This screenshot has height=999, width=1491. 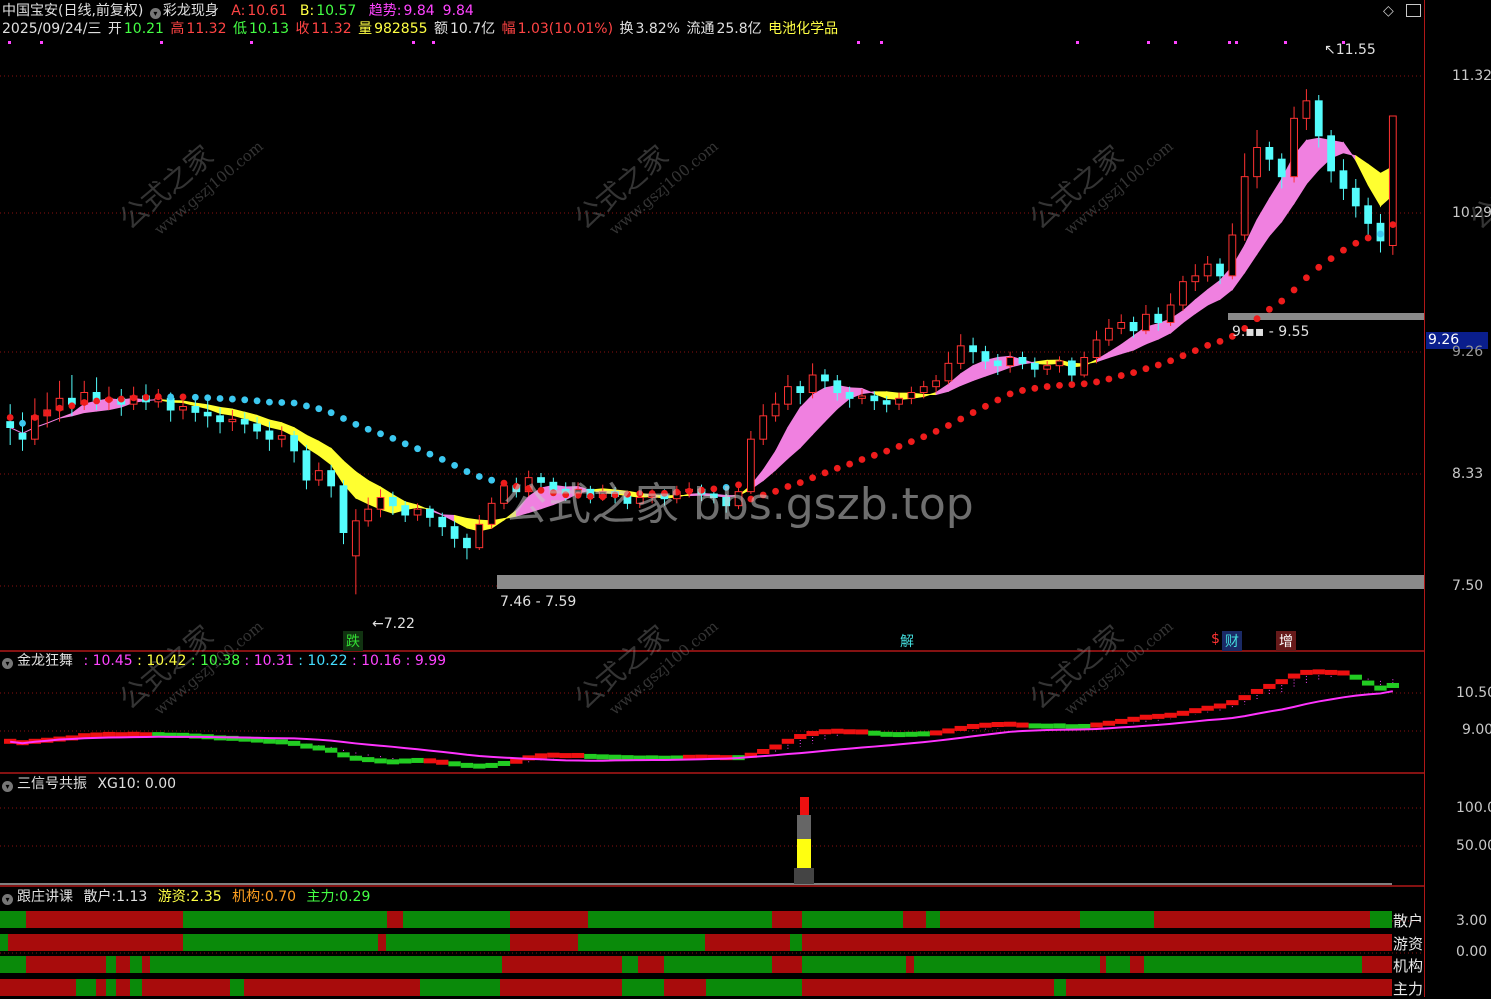 I want to click on stock-name: 中国宝安(日线,前复权), so click(x=72, y=11).